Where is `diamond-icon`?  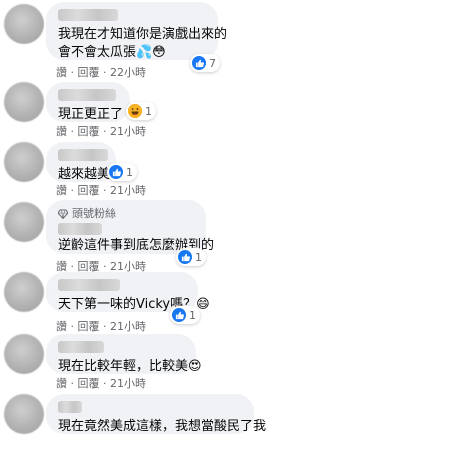
diamond-icon is located at coordinates (63, 214).